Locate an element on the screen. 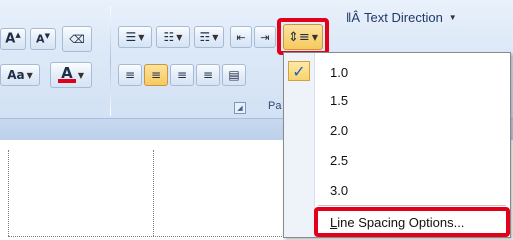 This screenshot has width=513, height=240. font-color-button: A ▼ is located at coordinates (71, 75).